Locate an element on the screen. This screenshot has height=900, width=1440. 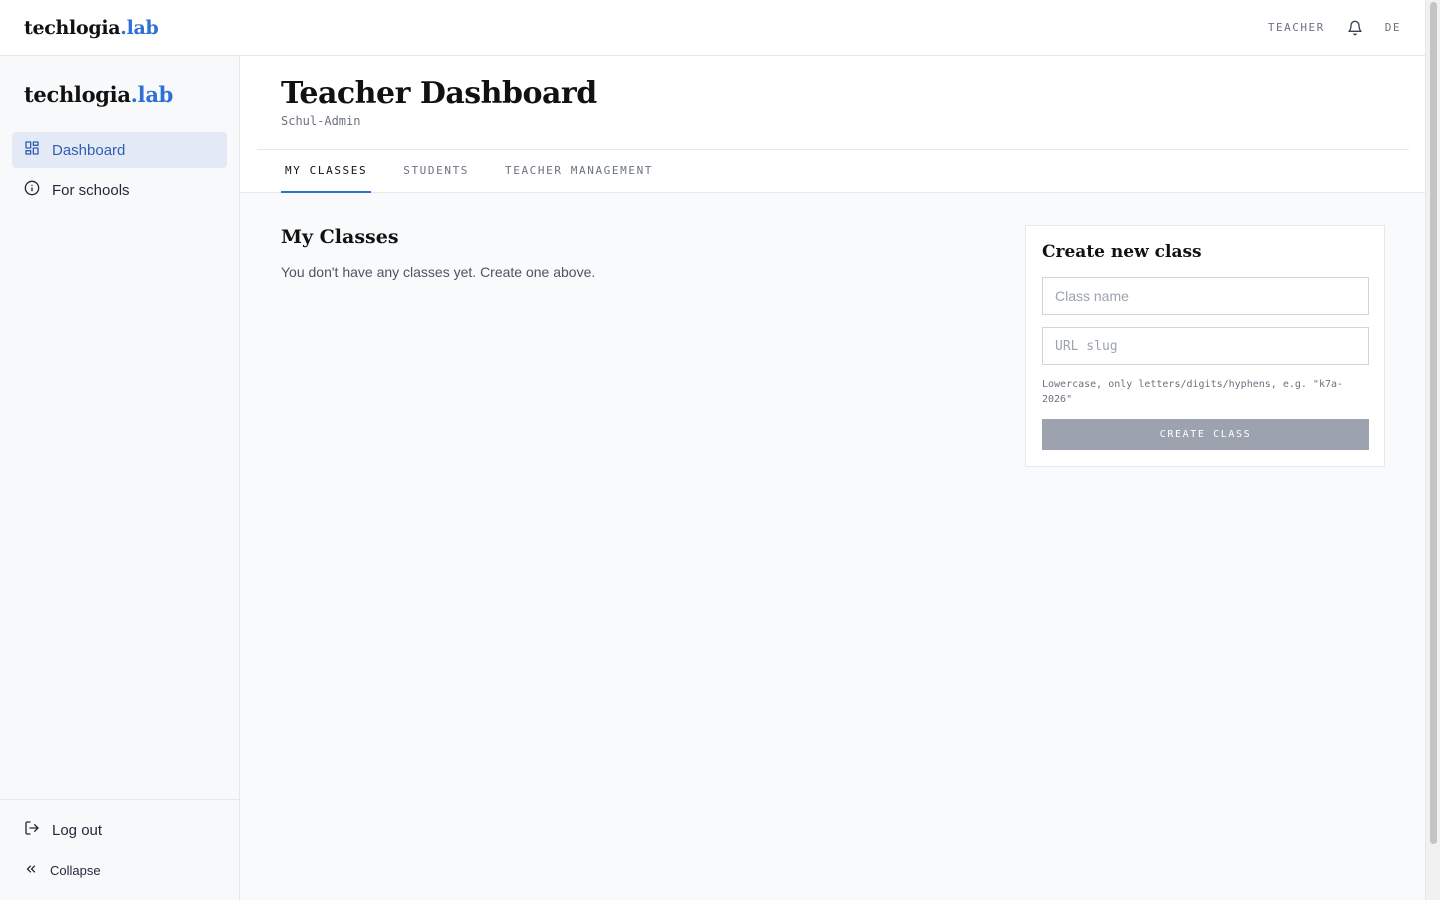
collapse-label: Collapse is located at coordinates (75, 870).